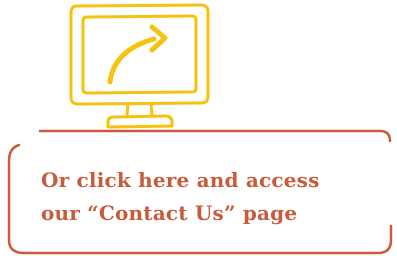 The width and height of the screenshot is (397, 256). What do you see at coordinates (213, 213) in the screenshot?
I see `cta-line-2: our “Contact Us” page` at bounding box center [213, 213].